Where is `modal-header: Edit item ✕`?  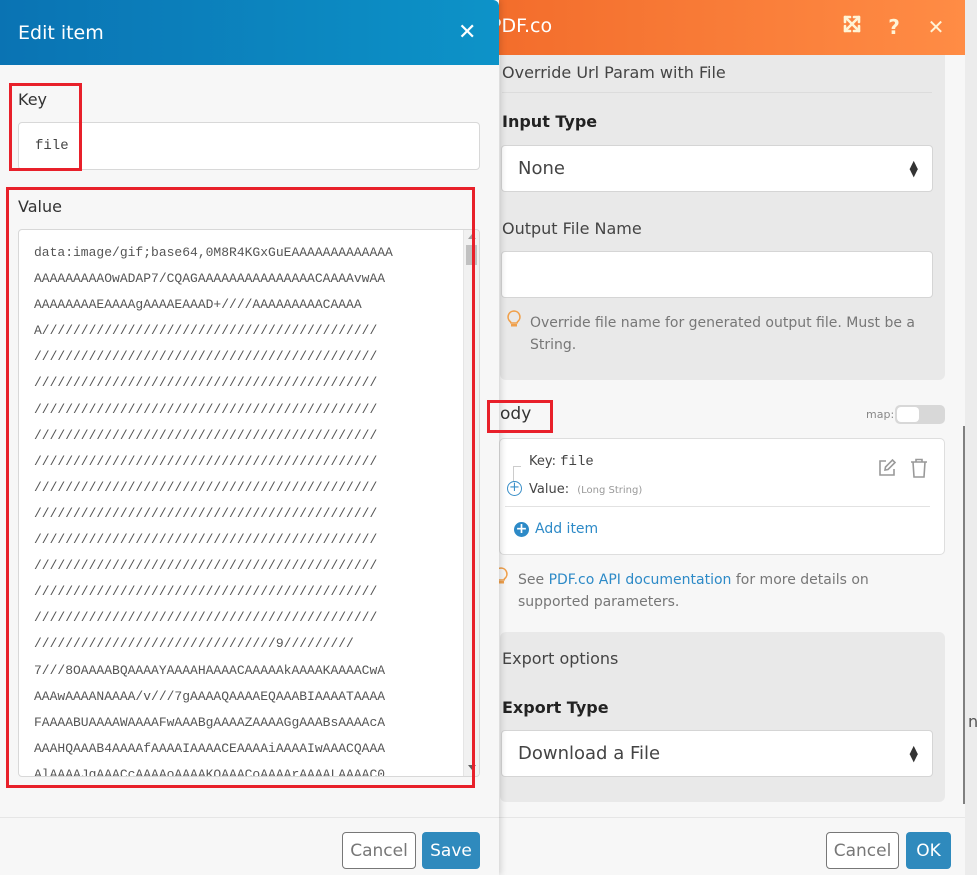 modal-header: Edit item ✕ is located at coordinates (249, 32).